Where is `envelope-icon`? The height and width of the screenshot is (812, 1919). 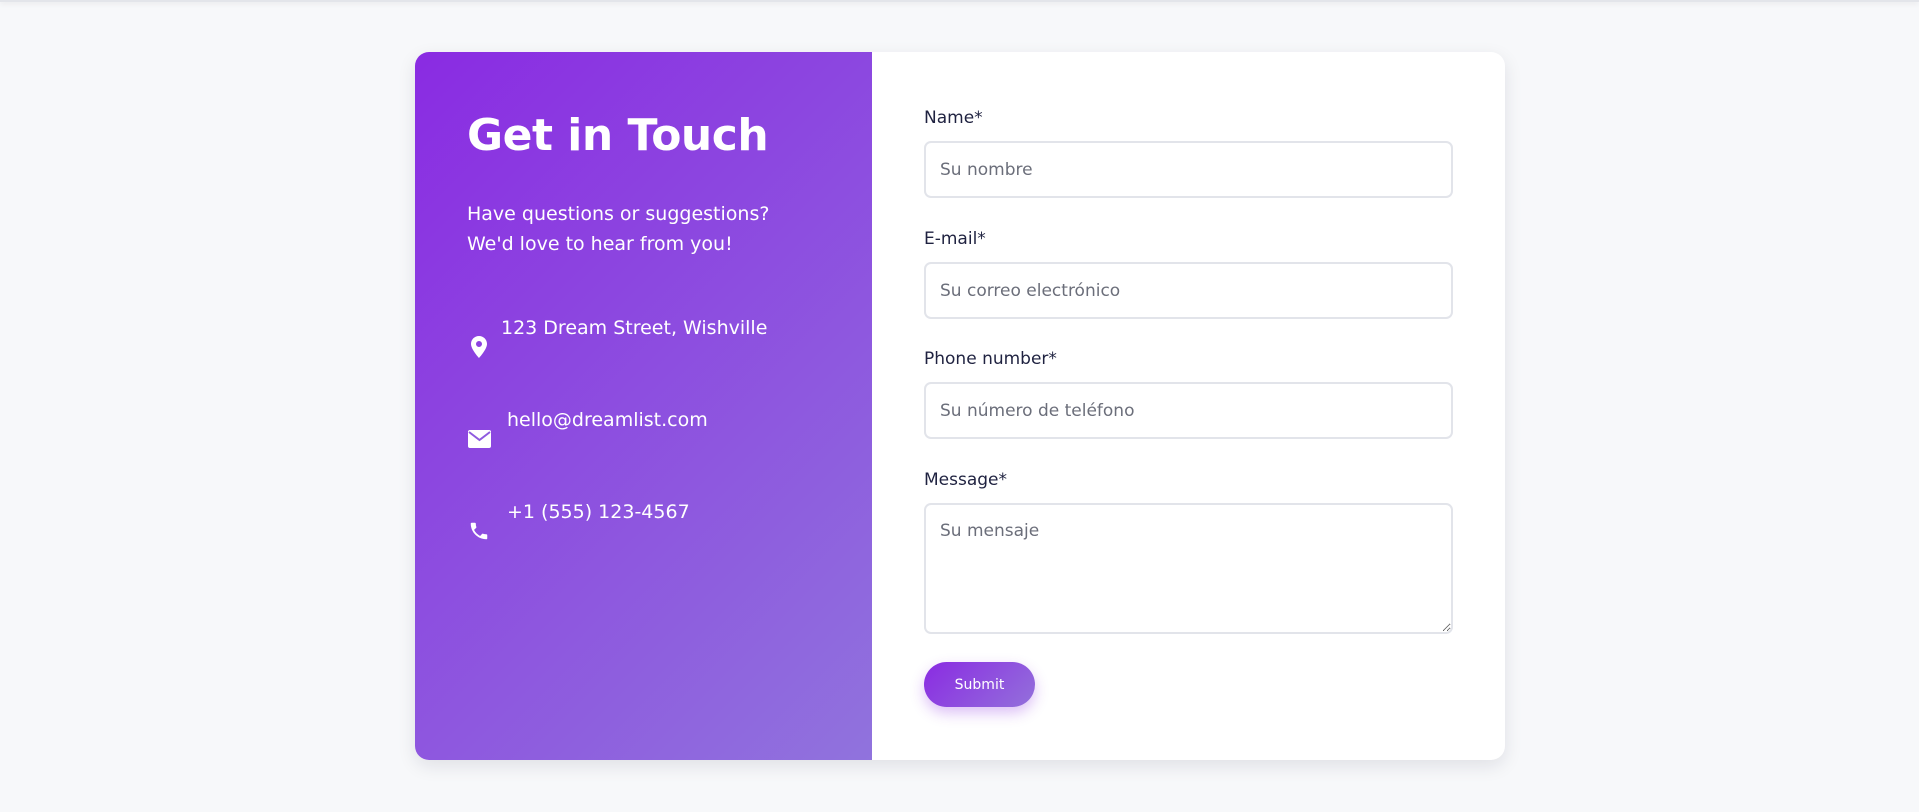
envelope-icon is located at coordinates (479, 439).